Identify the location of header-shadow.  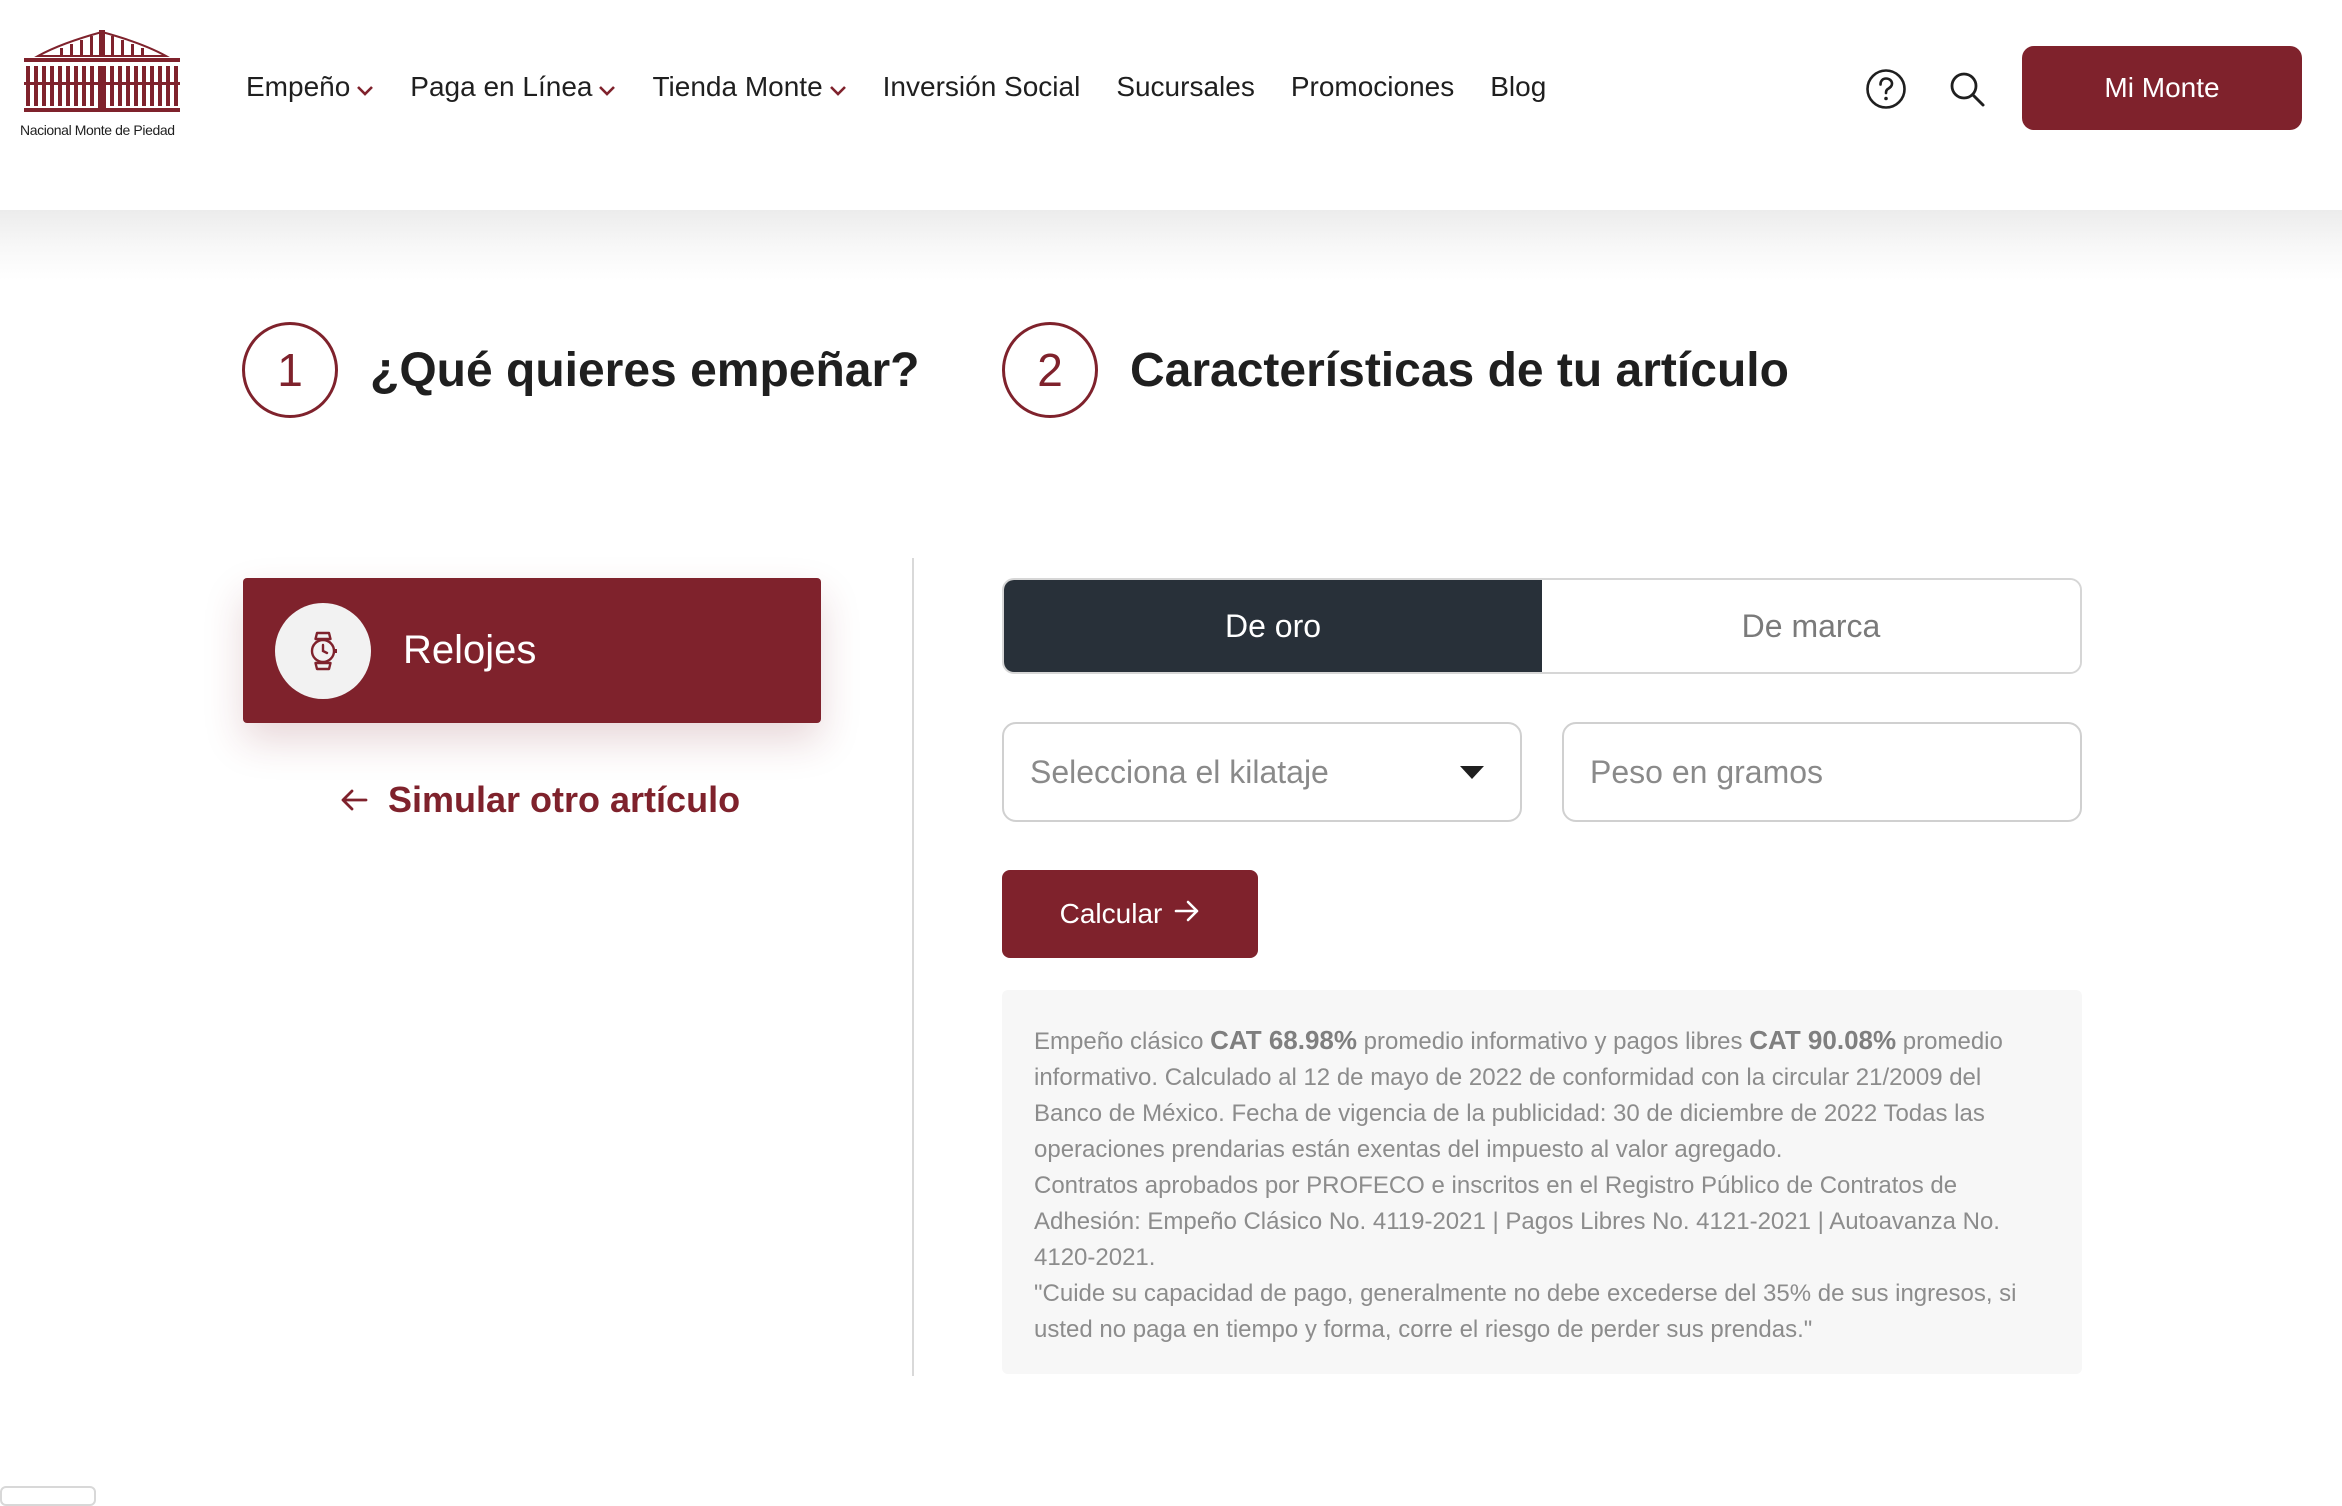
(1171, 245).